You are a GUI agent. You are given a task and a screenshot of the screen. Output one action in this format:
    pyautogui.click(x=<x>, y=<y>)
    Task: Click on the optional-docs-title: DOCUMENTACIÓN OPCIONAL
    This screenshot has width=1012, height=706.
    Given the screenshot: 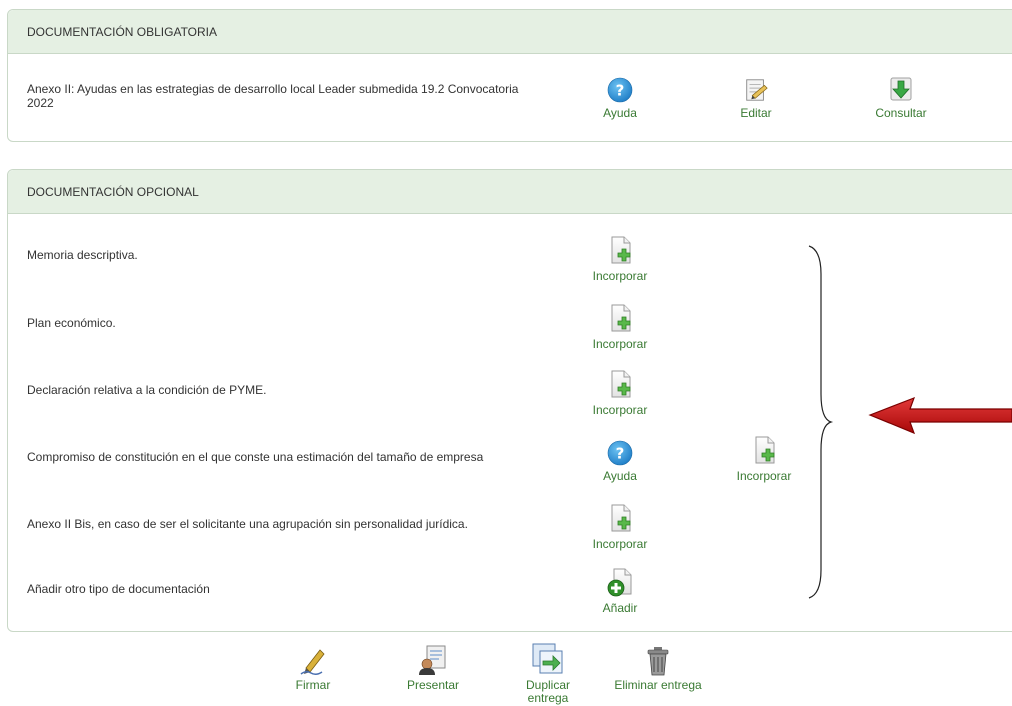 What is the action you would take?
    pyautogui.click(x=113, y=191)
    